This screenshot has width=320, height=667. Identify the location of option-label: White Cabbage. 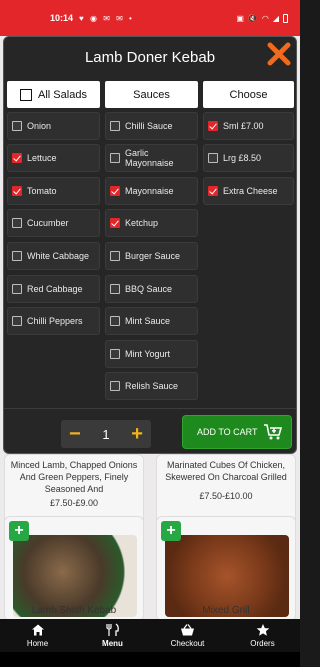
(58, 256).